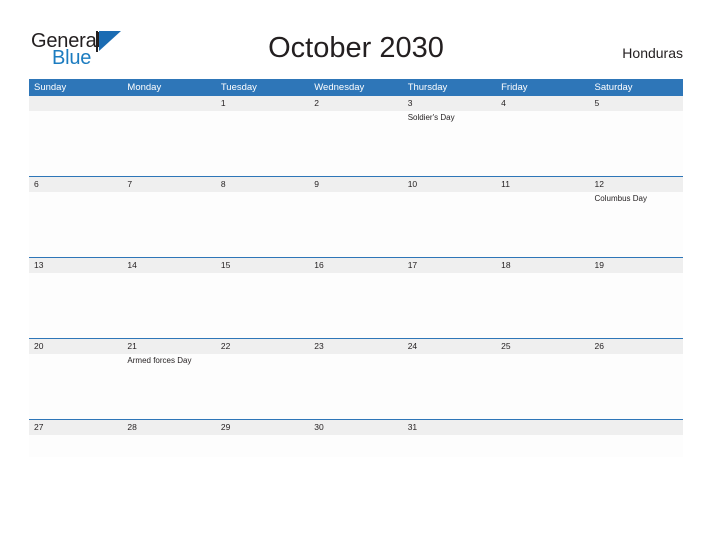 This screenshot has height=550, width=712. Describe the element at coordinates (431, 117) in the screenshot. I see `holiday-label: Soldier's Day` at that location.